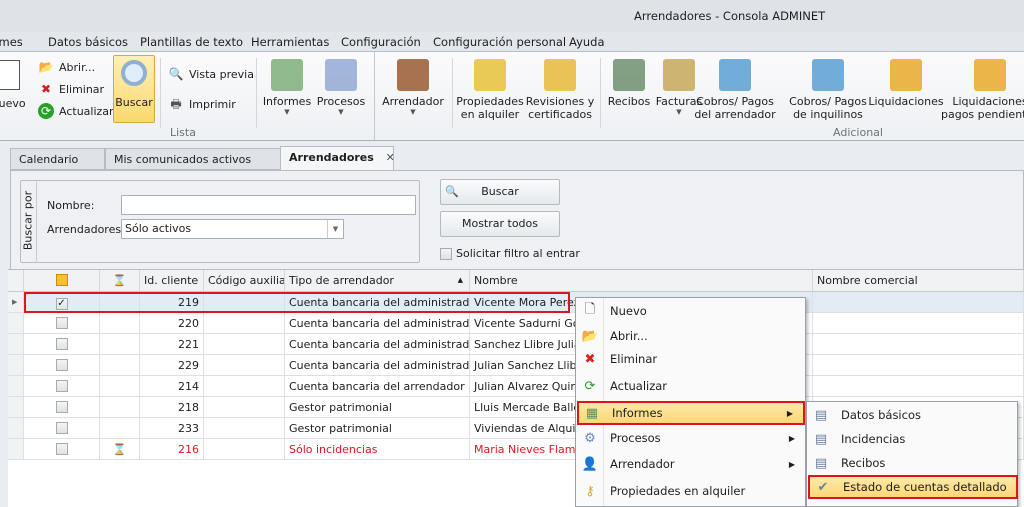  Describe the element at coordinates (120, 449) in the screenshot. I see `pending-cell: ⌛` at that location.